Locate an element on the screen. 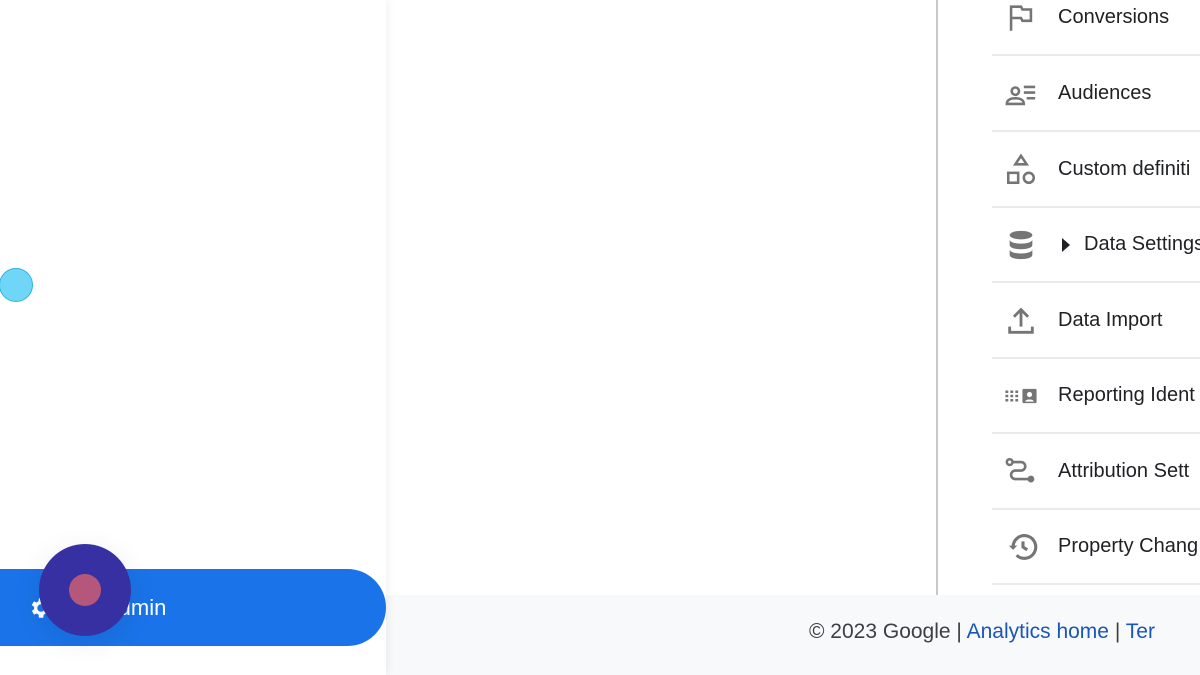  audience-icon is located at coordinates (1020, 95).